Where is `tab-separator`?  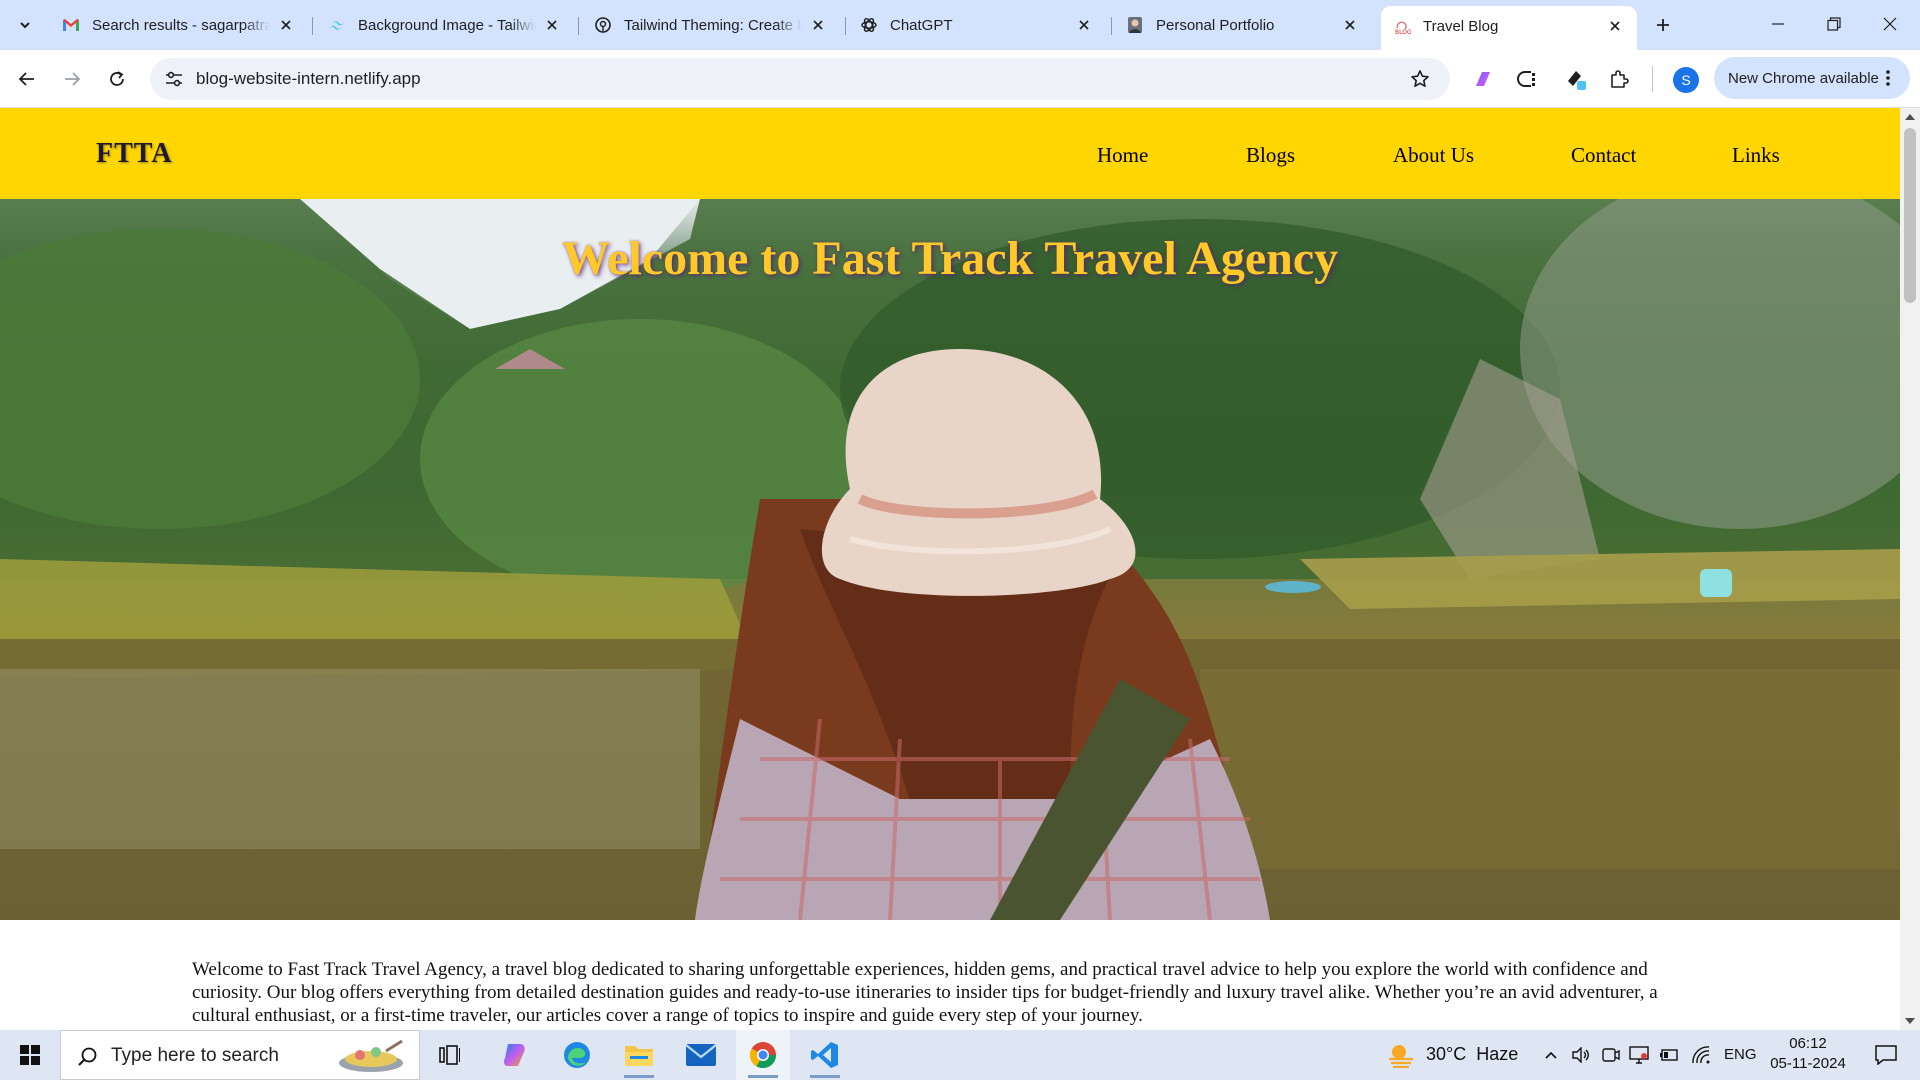
tab-separator is located at coordinates (845, 26).